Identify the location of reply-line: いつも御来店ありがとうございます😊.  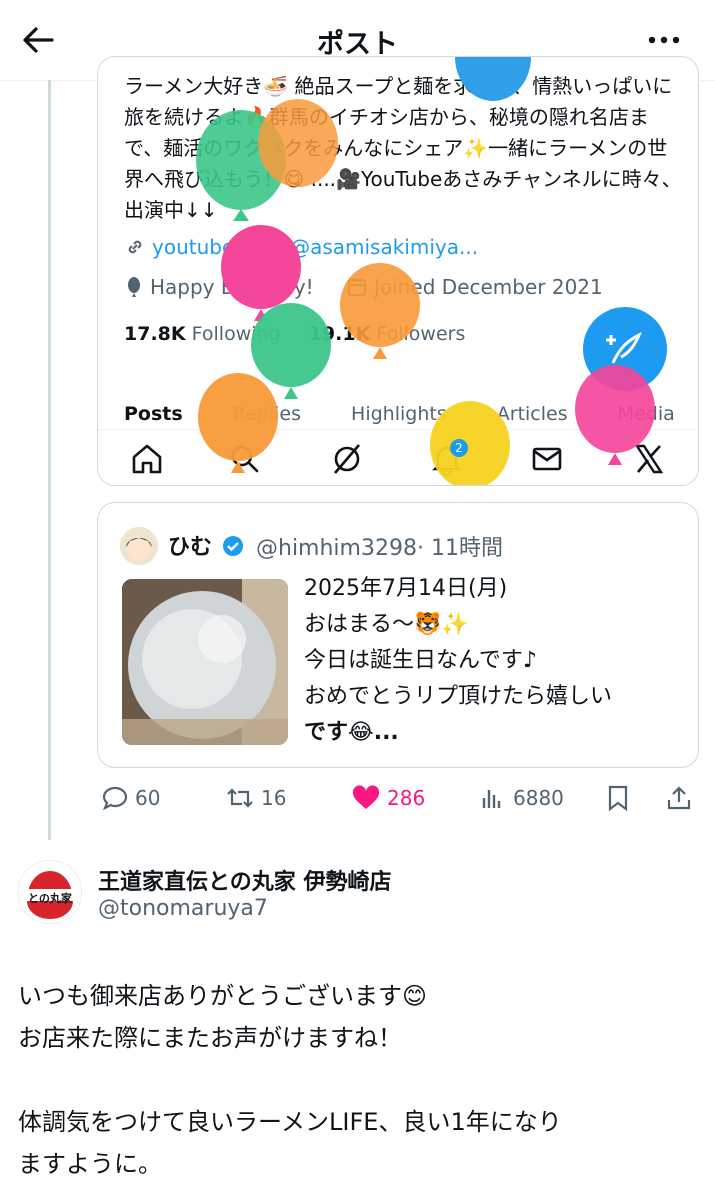
(223, 996).